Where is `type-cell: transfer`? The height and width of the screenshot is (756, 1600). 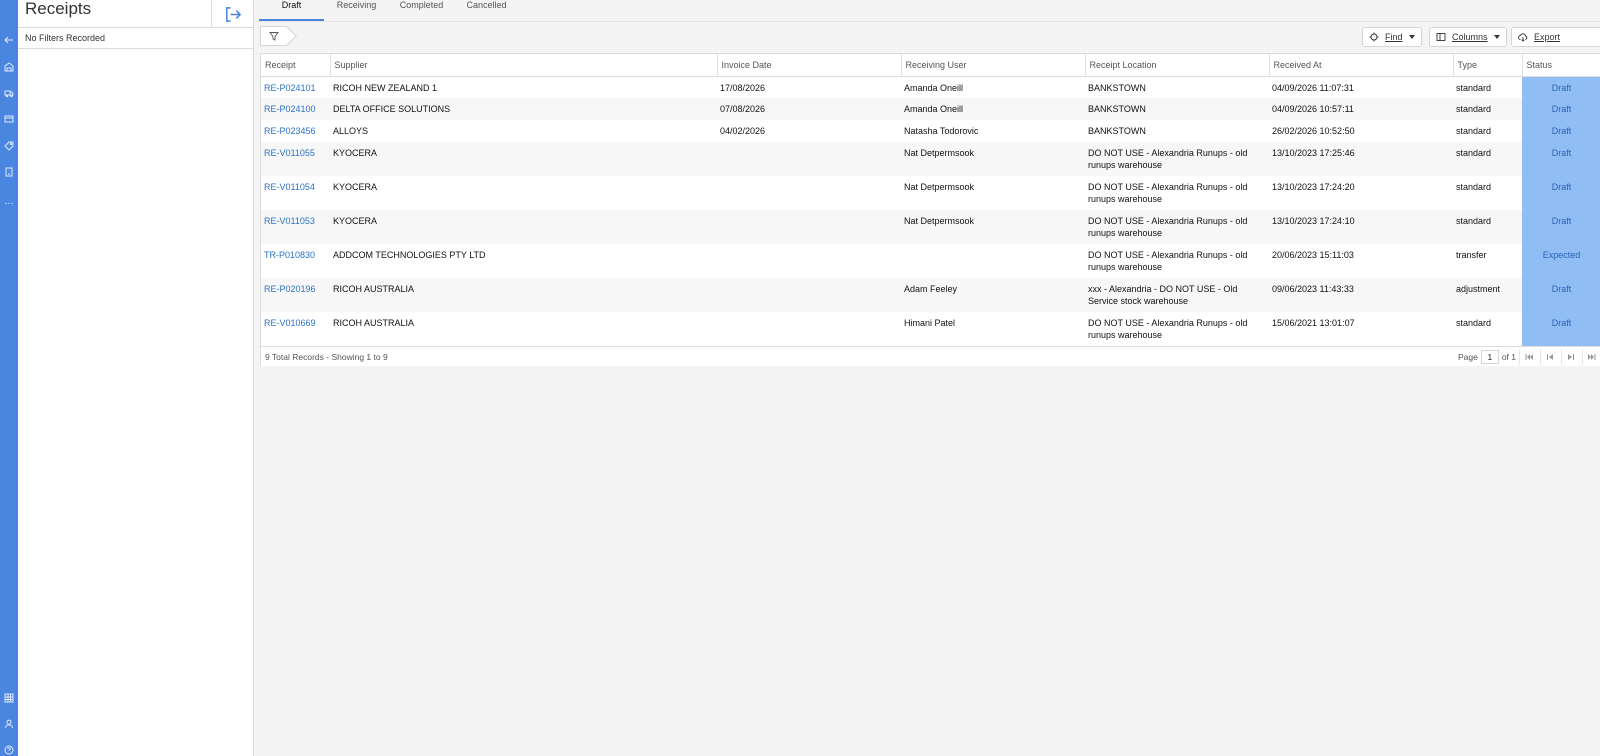
type-cell: transfer is located at coordinates (1471, 255).